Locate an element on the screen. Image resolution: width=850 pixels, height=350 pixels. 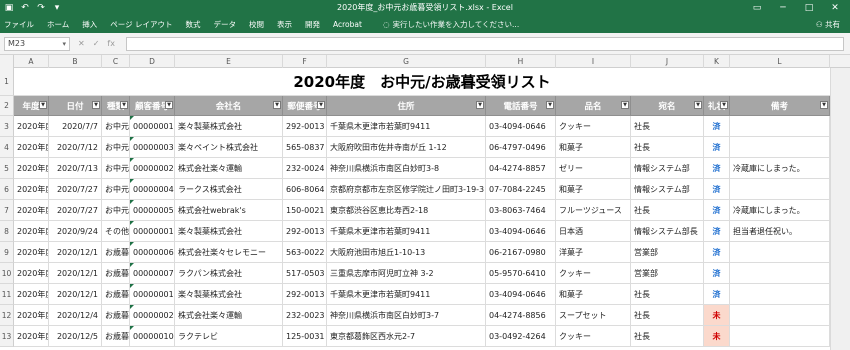
zip-cell: 232-0023 is located at coordinates (305, 315).